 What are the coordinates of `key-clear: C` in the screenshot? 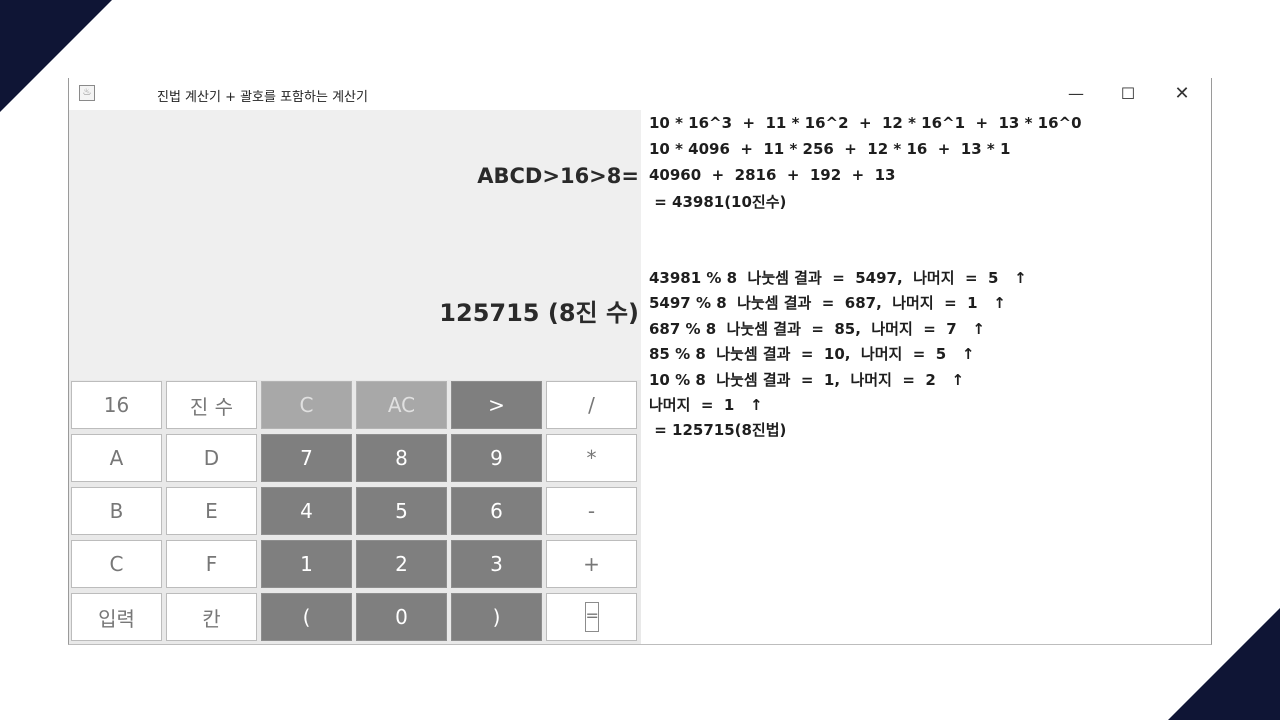 It's located at (306, 405).